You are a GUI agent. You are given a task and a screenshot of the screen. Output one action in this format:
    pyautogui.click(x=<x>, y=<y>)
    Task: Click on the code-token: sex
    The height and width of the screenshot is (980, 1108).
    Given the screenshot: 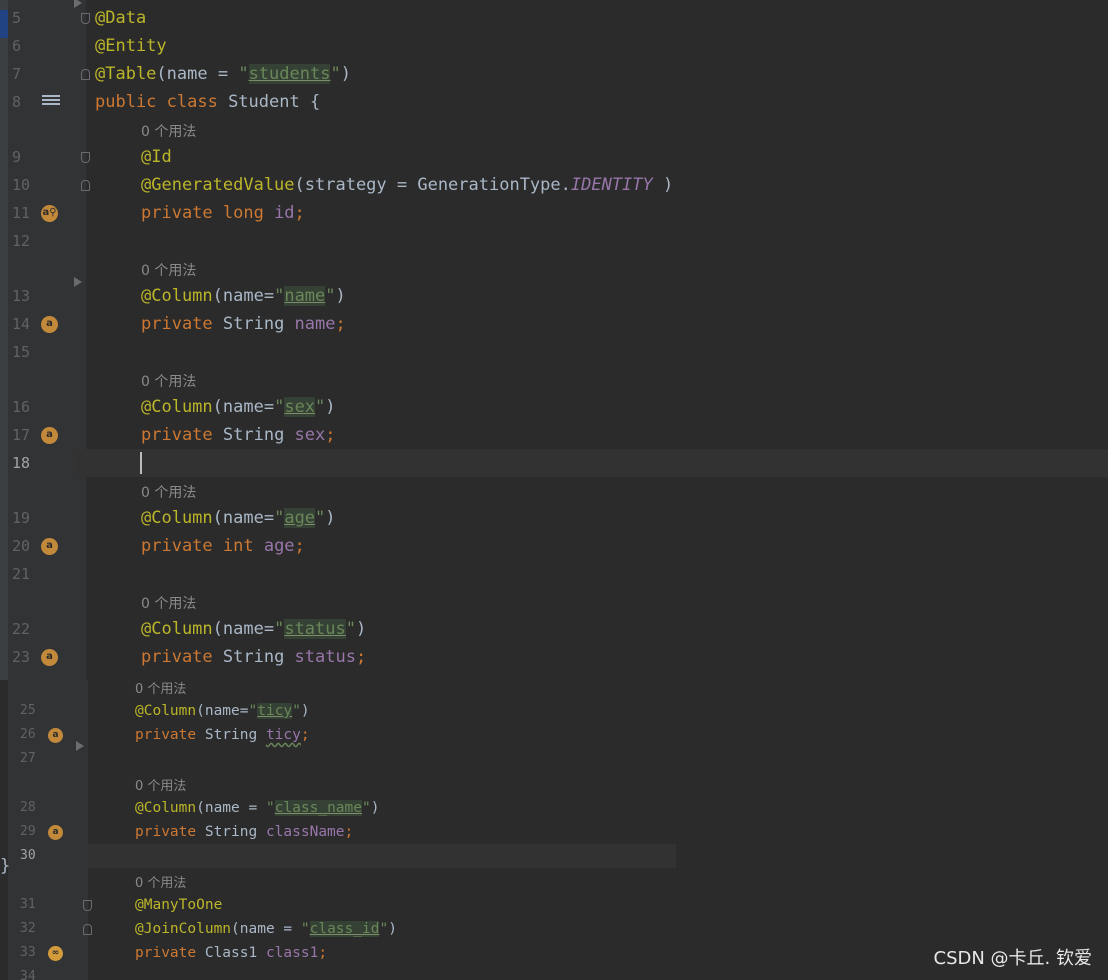 What is the action you would take?
    pyautogui.click(x=310, y=435)
    